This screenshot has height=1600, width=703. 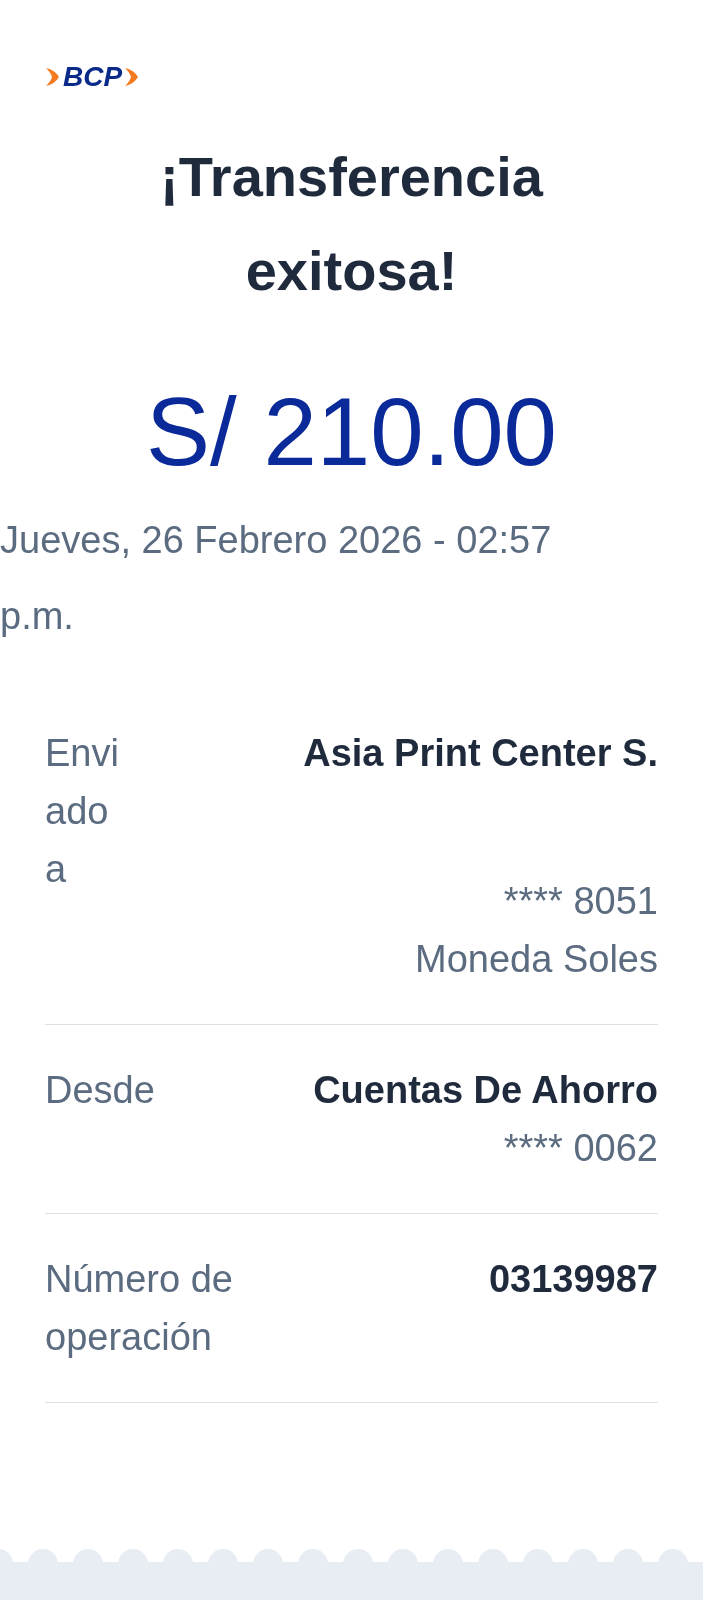 I want to click on amount: S/ 210.00, so click(x=351, y=432).